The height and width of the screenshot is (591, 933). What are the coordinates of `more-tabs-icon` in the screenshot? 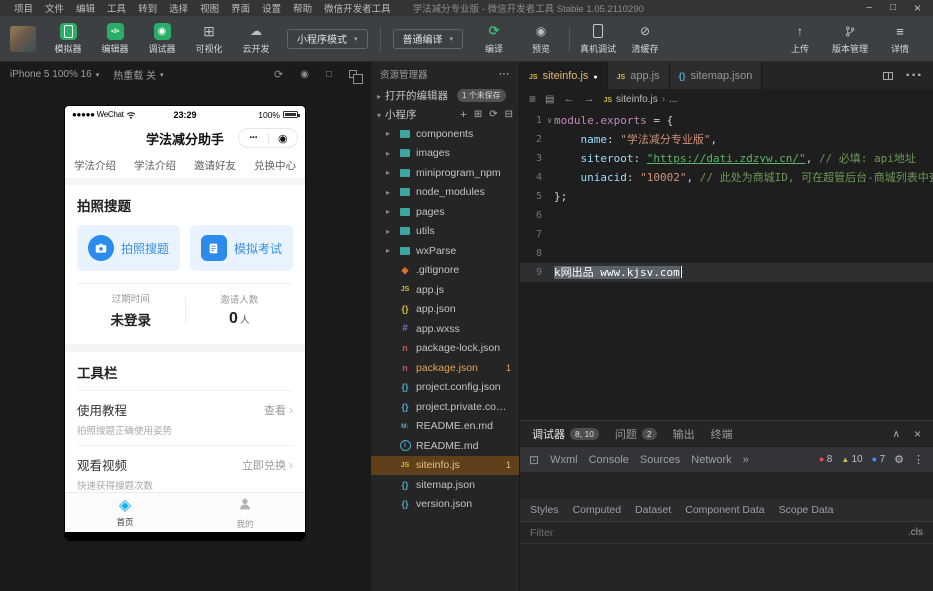 It's located at (746, 460).